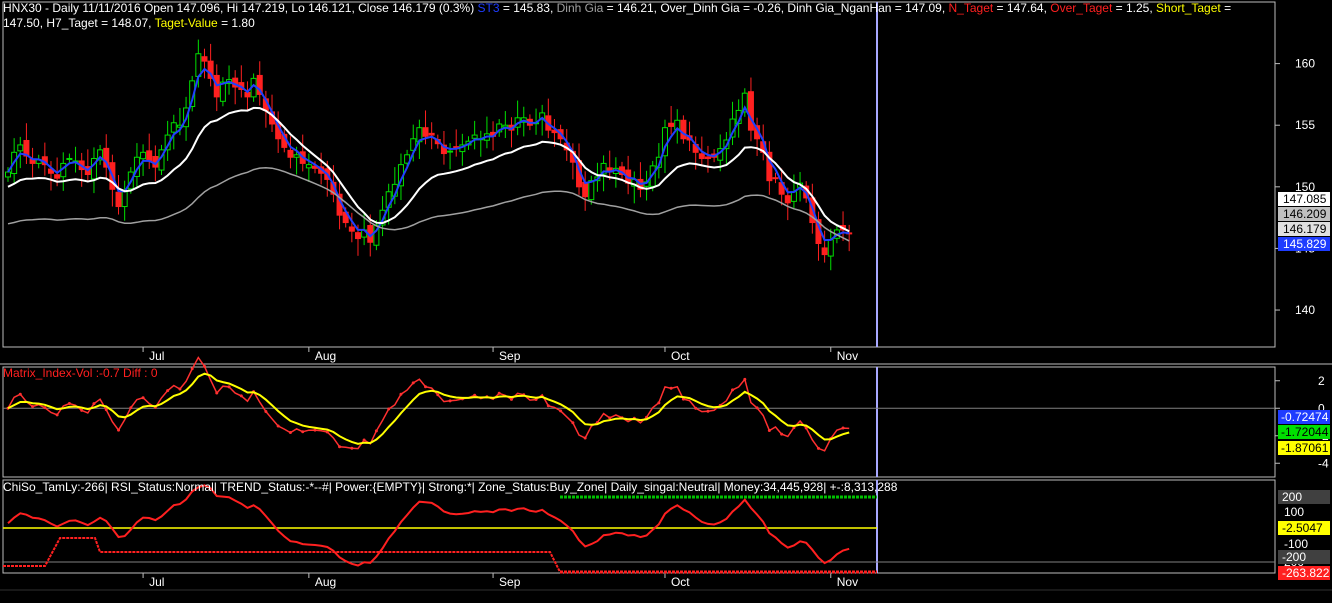 This screenshot has height=603, width=1332. I want to click on tamly-tag-label: -2.5047, so click(1302, 528).